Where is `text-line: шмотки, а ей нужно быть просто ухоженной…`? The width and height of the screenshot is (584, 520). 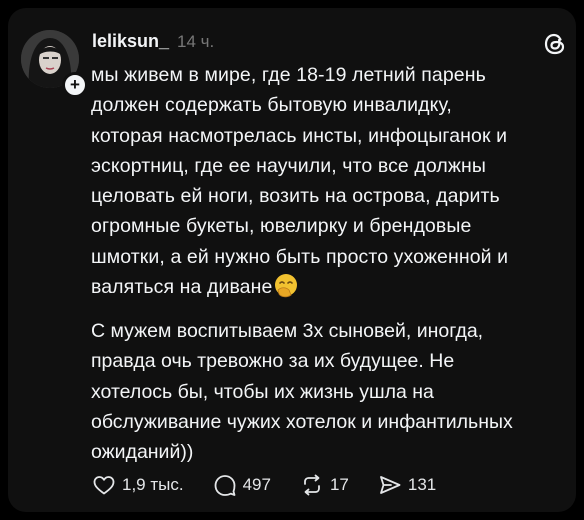
text-line: шмотки, а ей нужно быть просто ухоженной… is located at coordinates (300, 256).